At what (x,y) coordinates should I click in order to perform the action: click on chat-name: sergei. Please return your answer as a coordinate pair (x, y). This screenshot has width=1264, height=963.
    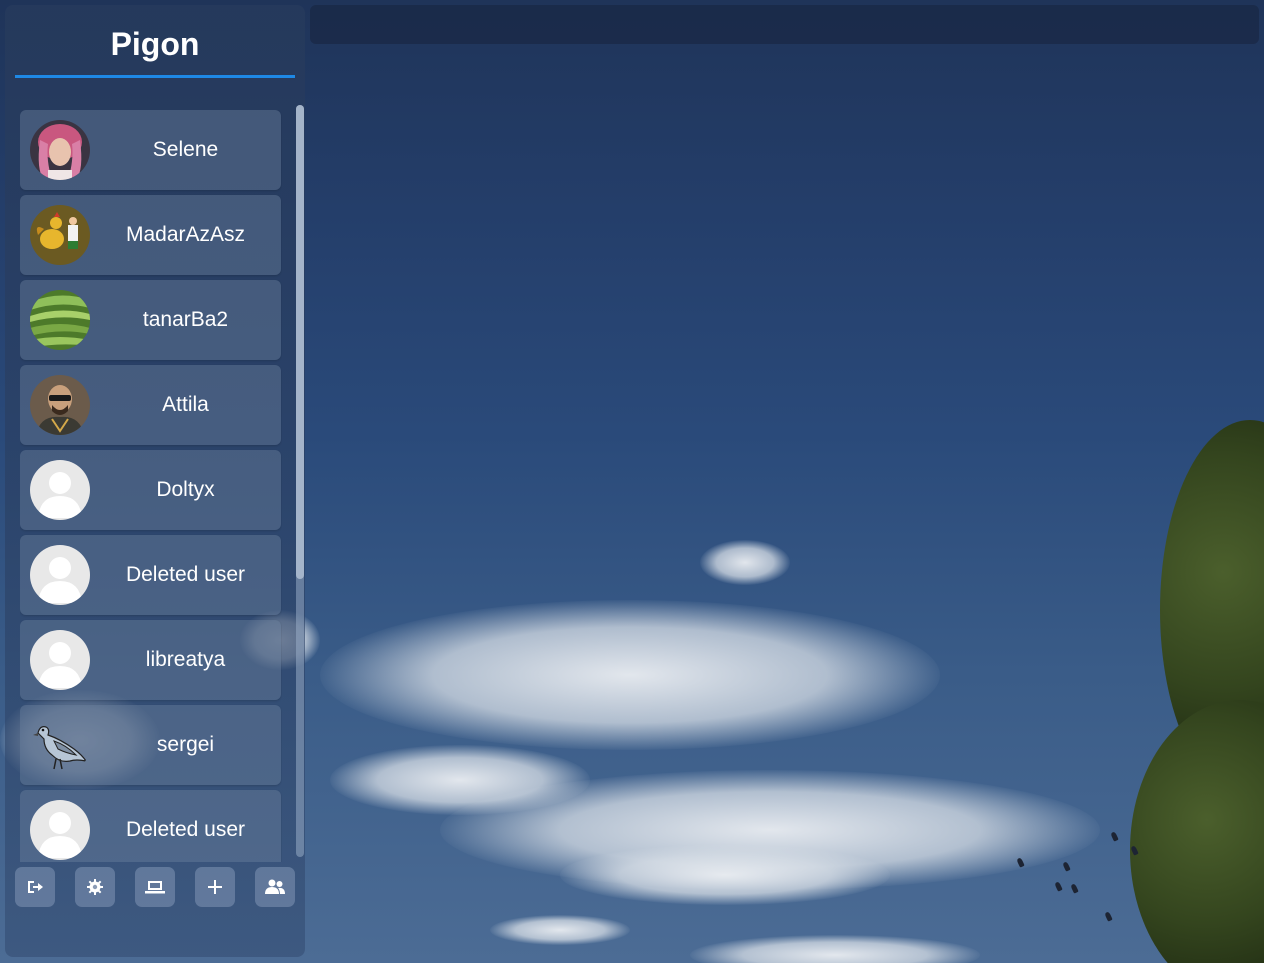
    Looking at the image, I should click on (185, 744).